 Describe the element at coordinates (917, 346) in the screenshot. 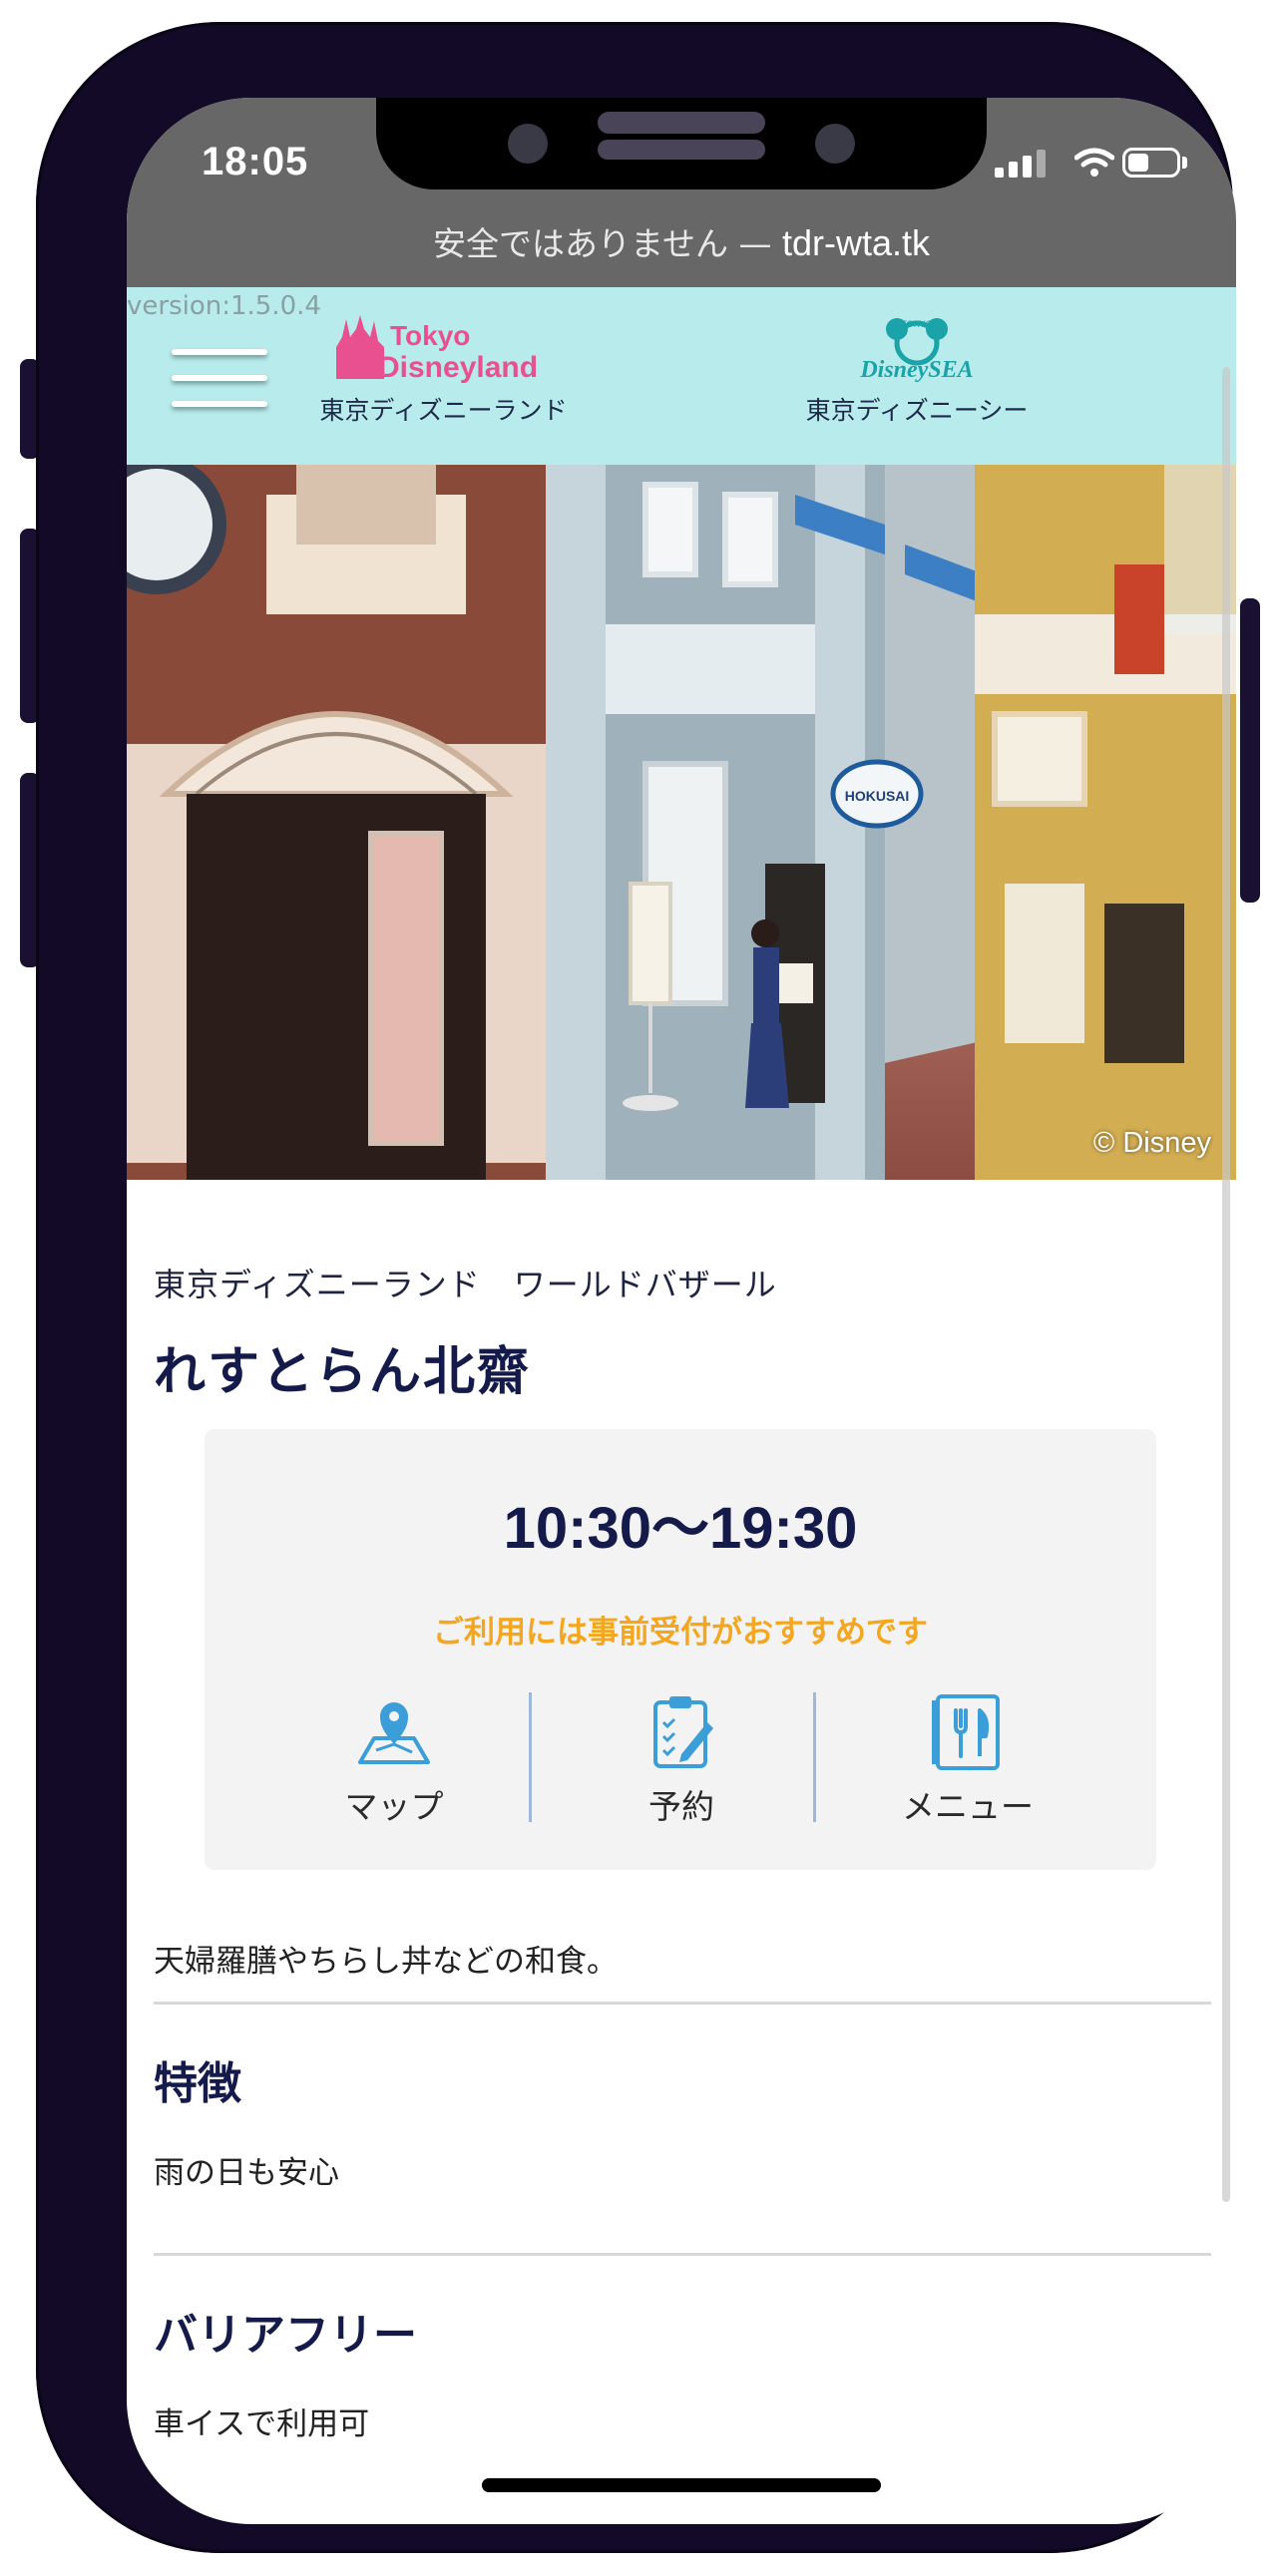

I see `tokyo-disneysea-logo: TOKYO DisneySEA` at that location.